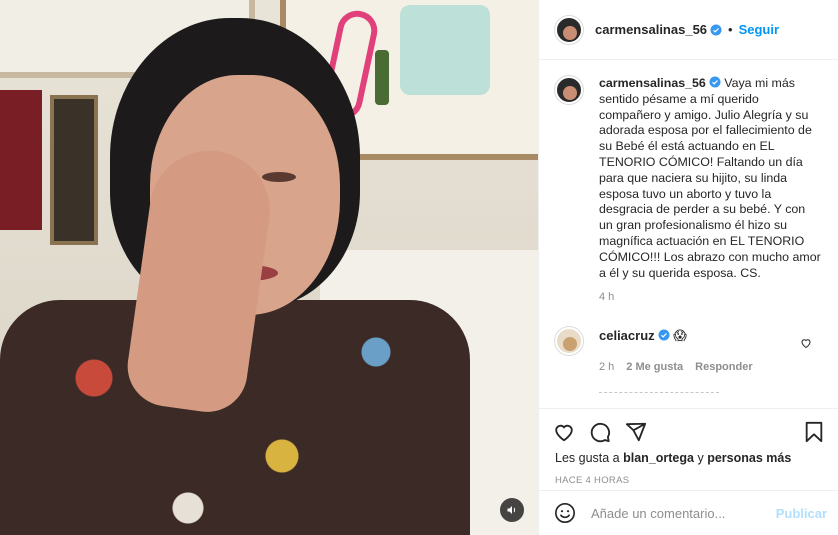 Image resolution: width=838 pixels, height=535 pixels. I want to click on comment-icon, so click(600, 433).